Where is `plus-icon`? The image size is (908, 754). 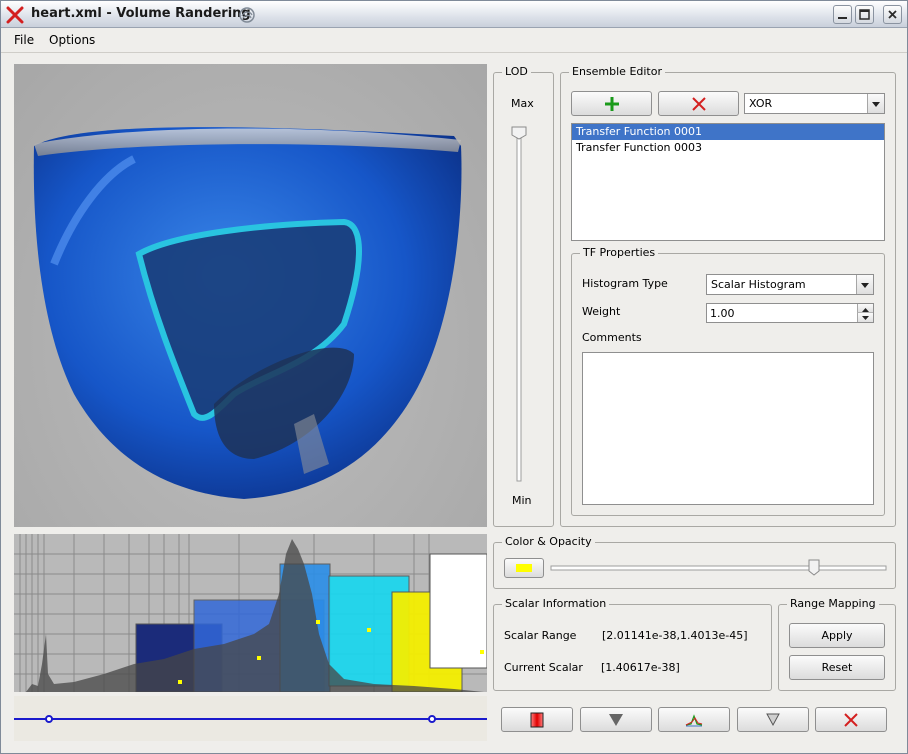
plus-icon is located at coordinates (611, 104).